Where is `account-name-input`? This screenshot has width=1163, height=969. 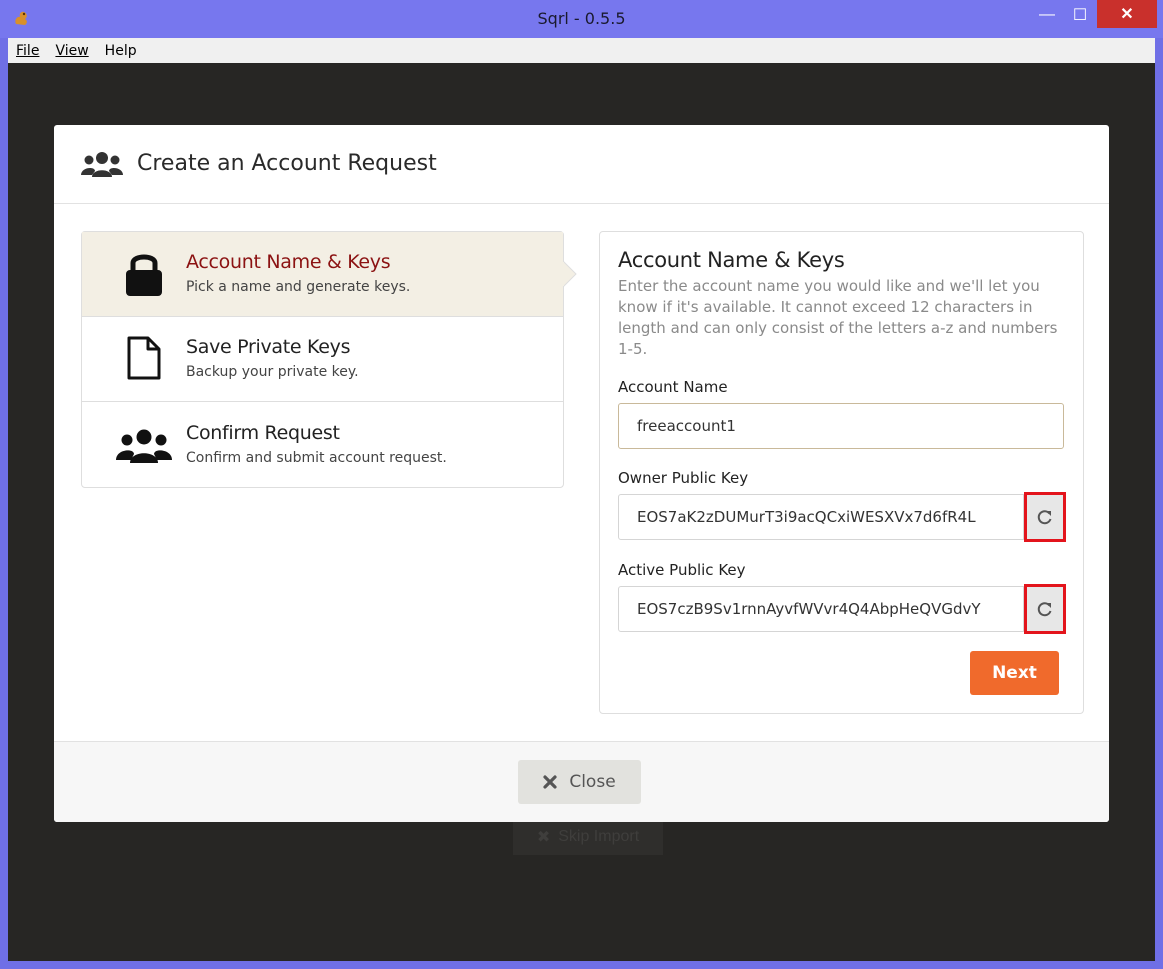
account-name-input is located at coordinates (841, 426).